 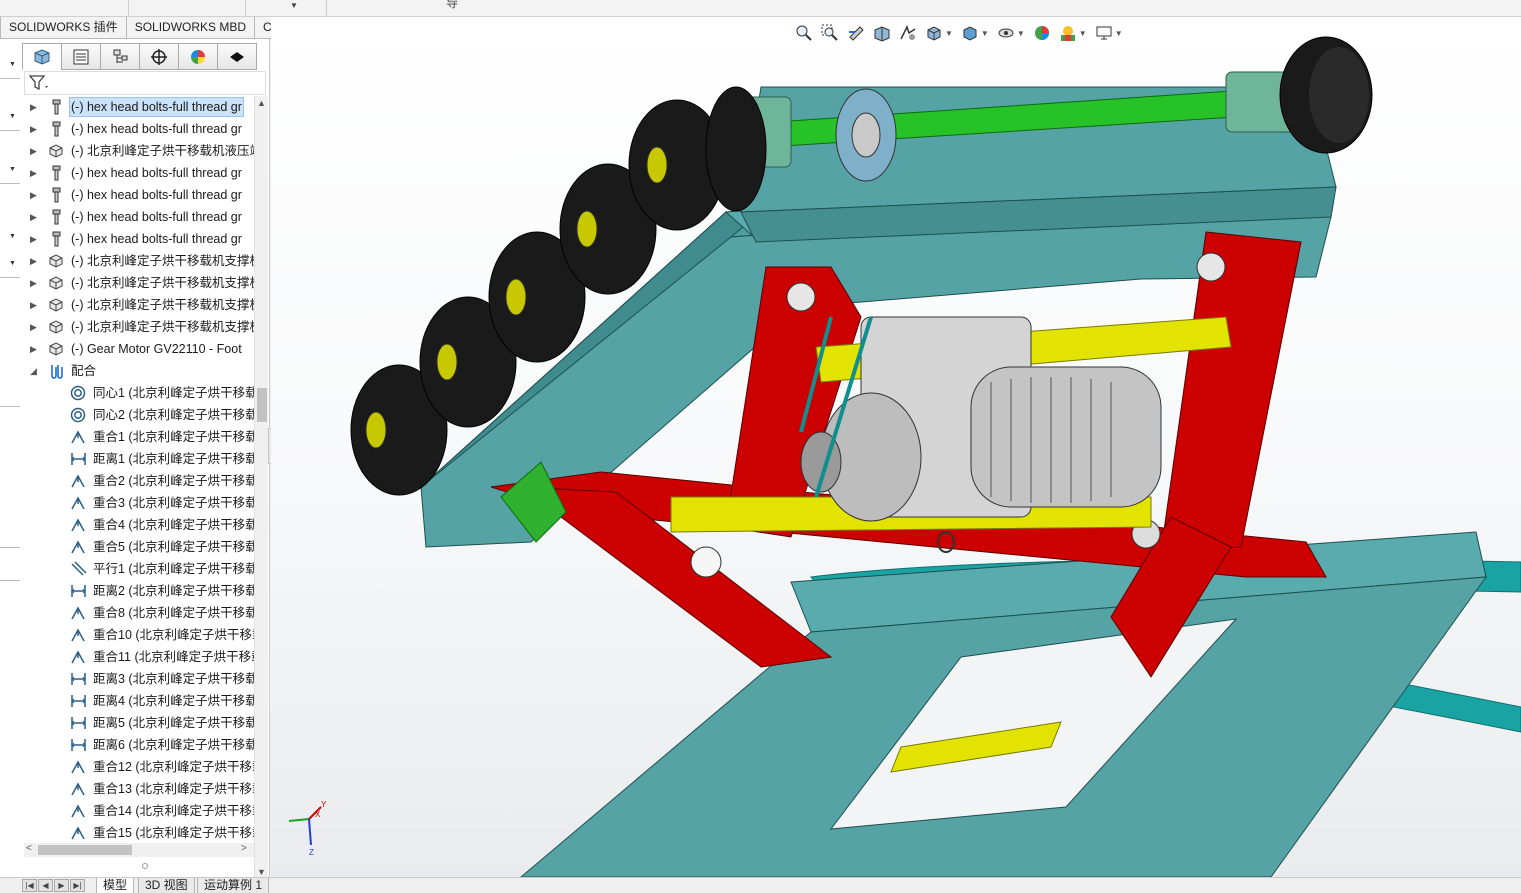 I want to click on mate-item: 重合15 (北京利峰定子烘干移载, so click(x=139, y=831).